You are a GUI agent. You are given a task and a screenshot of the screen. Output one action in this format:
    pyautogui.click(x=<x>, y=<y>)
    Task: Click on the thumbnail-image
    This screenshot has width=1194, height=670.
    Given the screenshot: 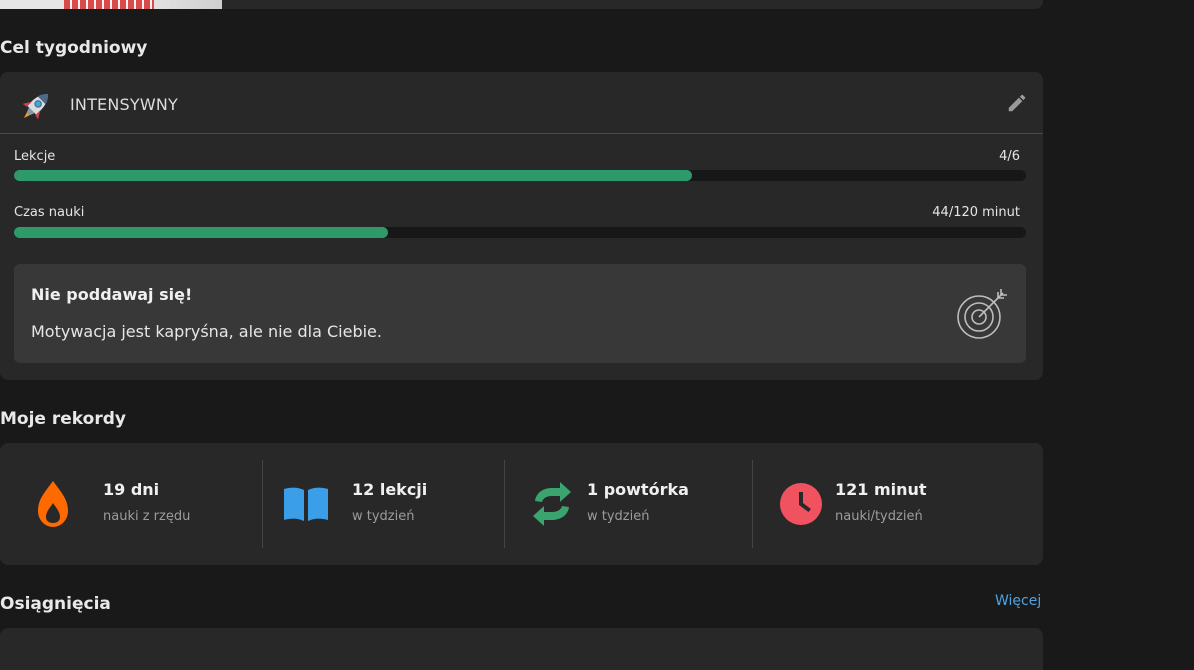 What is the action you would take?
    pyautogui.click(x=111, y=4)
    